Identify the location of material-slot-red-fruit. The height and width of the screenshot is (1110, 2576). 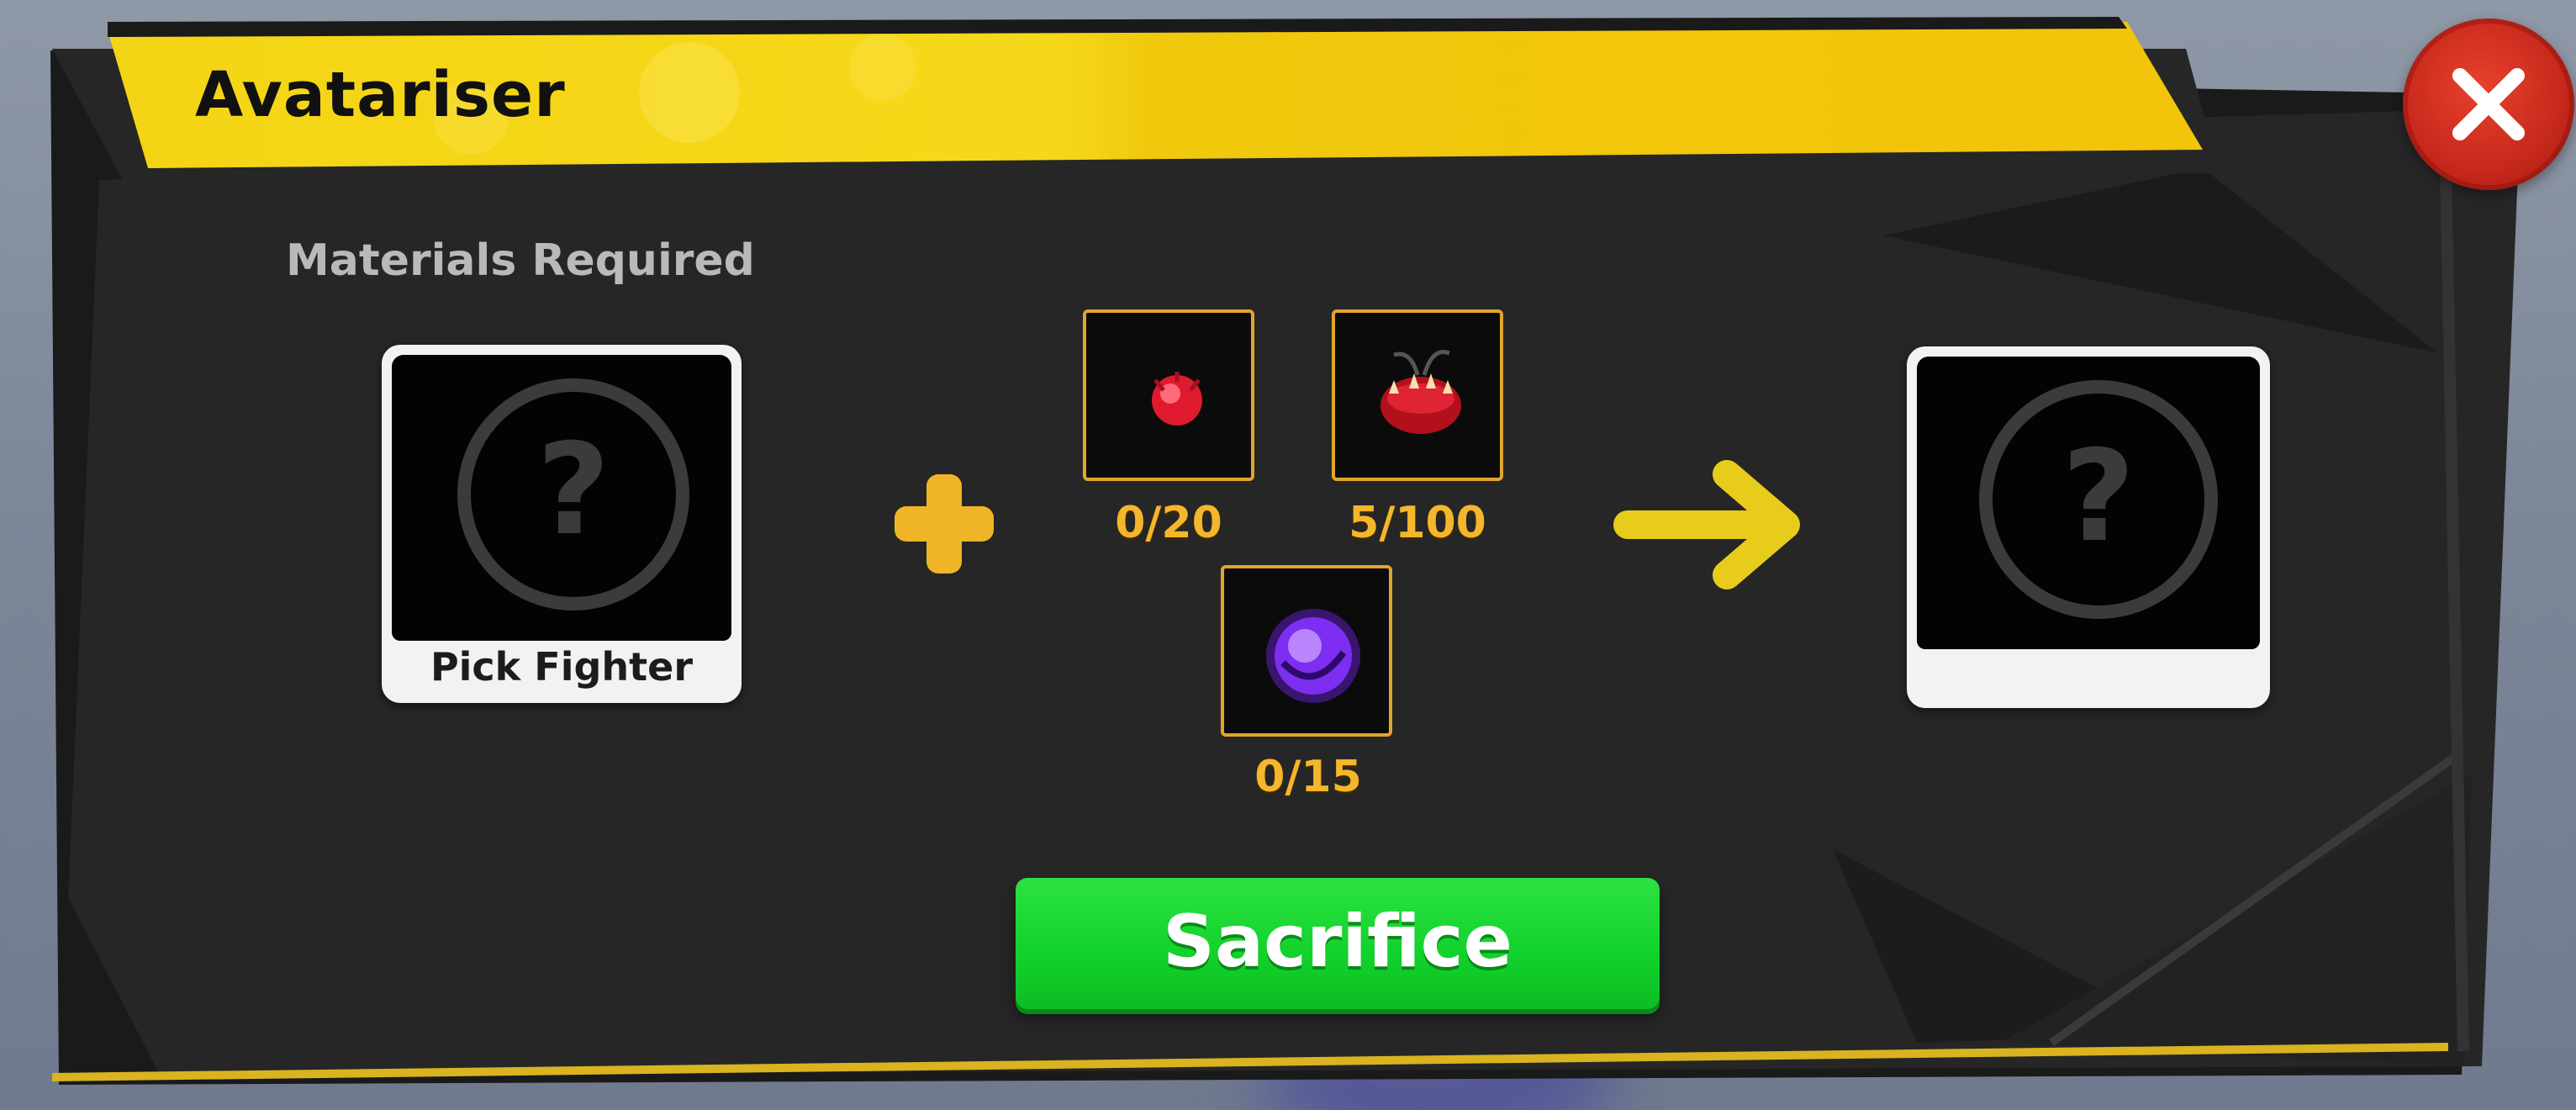
(1417, 395).